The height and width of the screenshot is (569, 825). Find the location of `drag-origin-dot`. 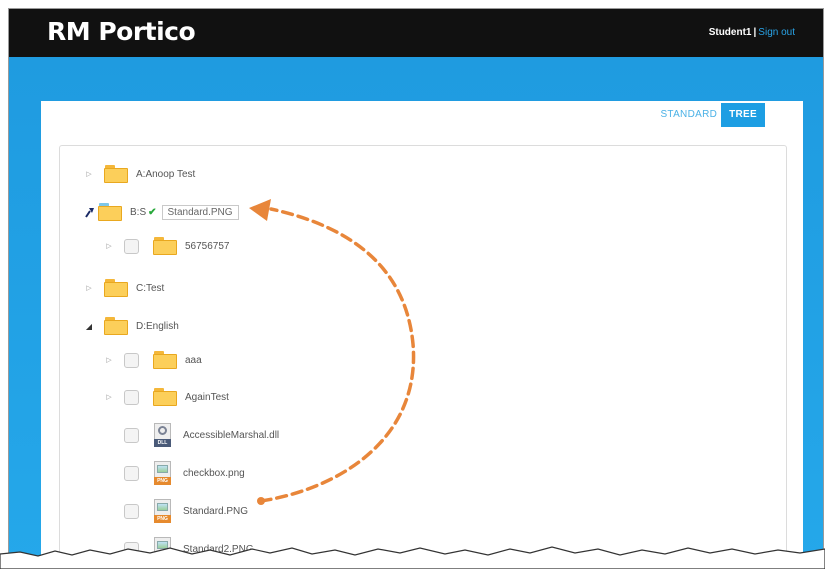

drag-origin-dot is located at coordinates (261, 501).